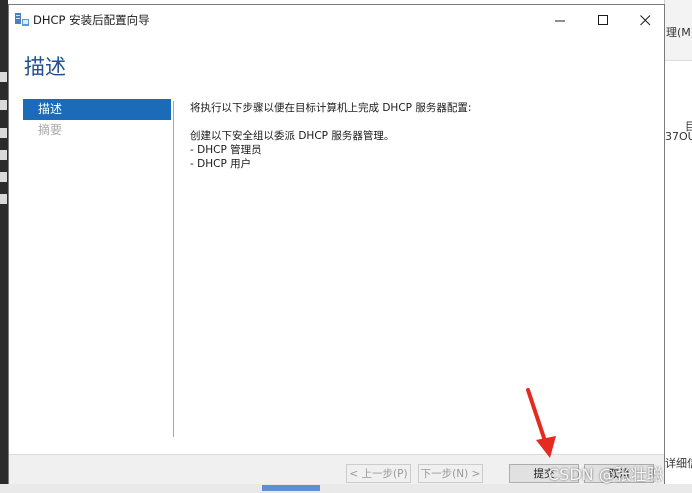 The width and height of the screenshot is (692, 493). I want to click on previous-button: < 上一步(P), so click(378, 473).